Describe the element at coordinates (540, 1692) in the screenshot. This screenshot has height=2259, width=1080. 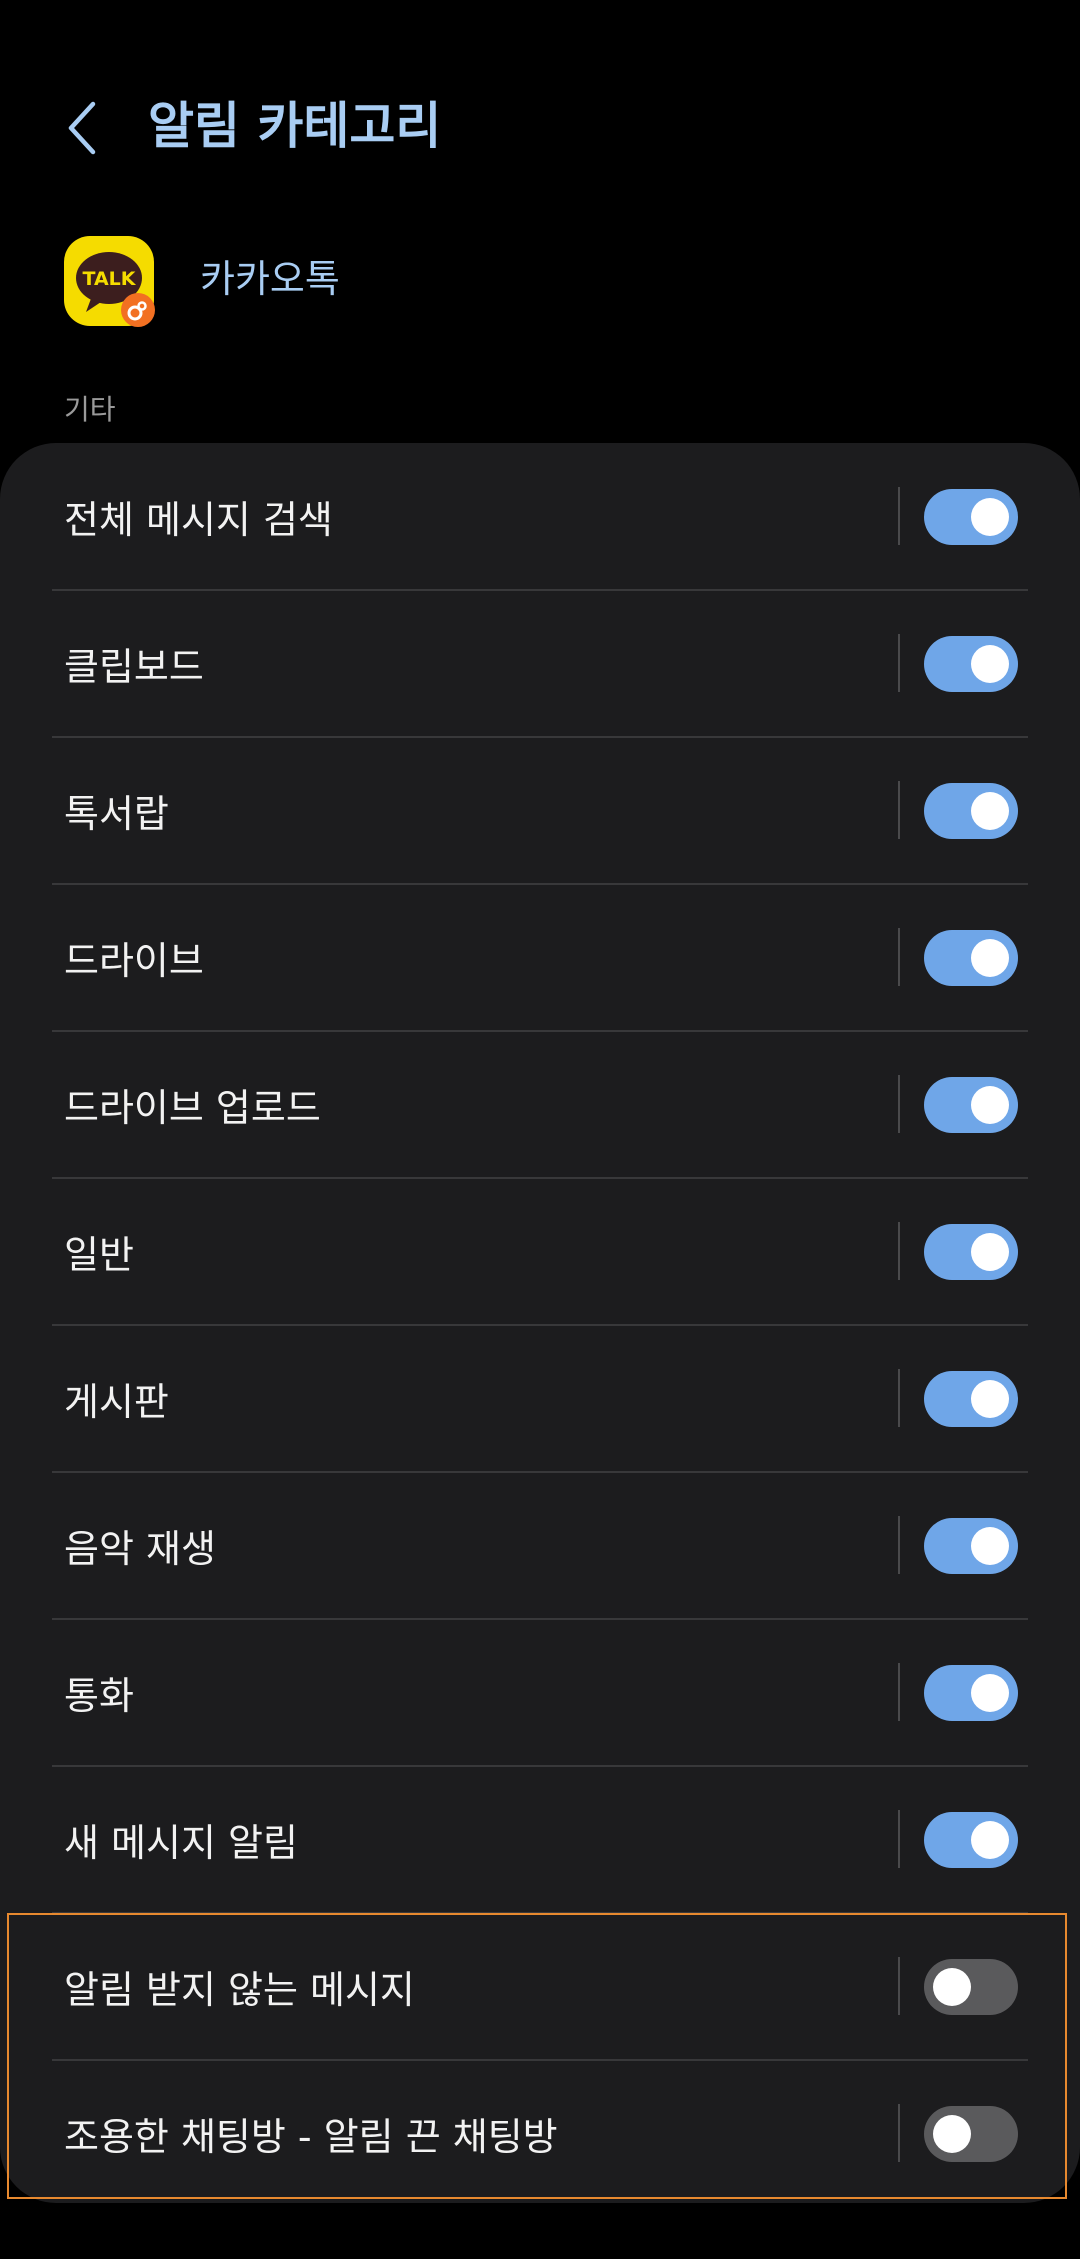
I see `category-row: 통화` at that location.